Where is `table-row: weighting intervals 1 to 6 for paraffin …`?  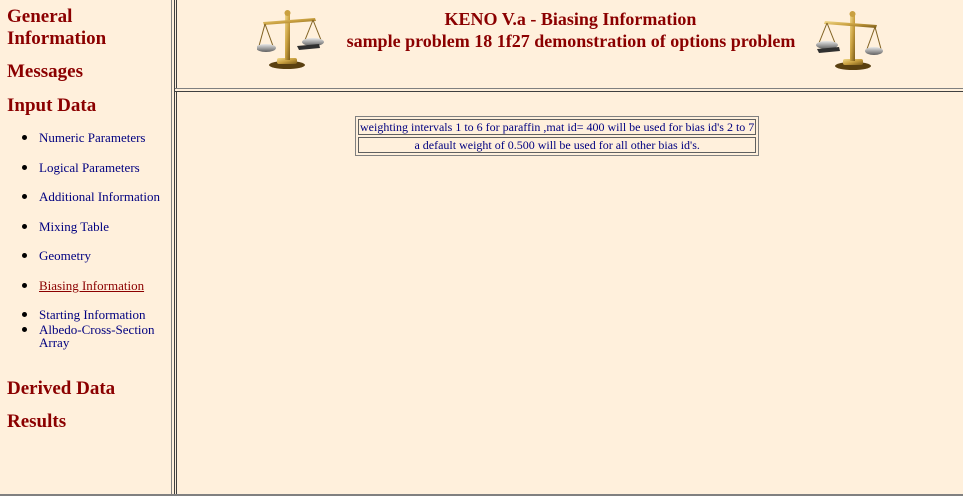 table-row: weighting intervals 1 to 6 for paraffin … is located at coordinates (557, 127).